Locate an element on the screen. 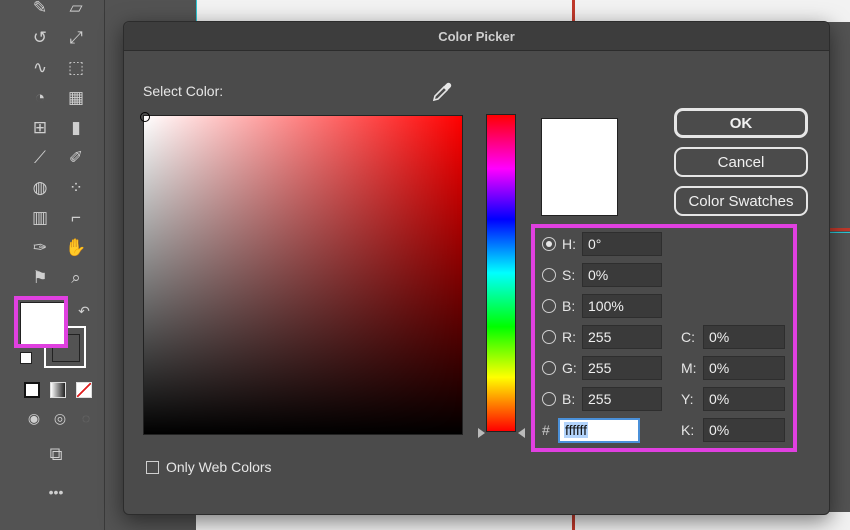 The image size is (850, 530). magenta-row: M: 0% is located at coordinates (733, 368).